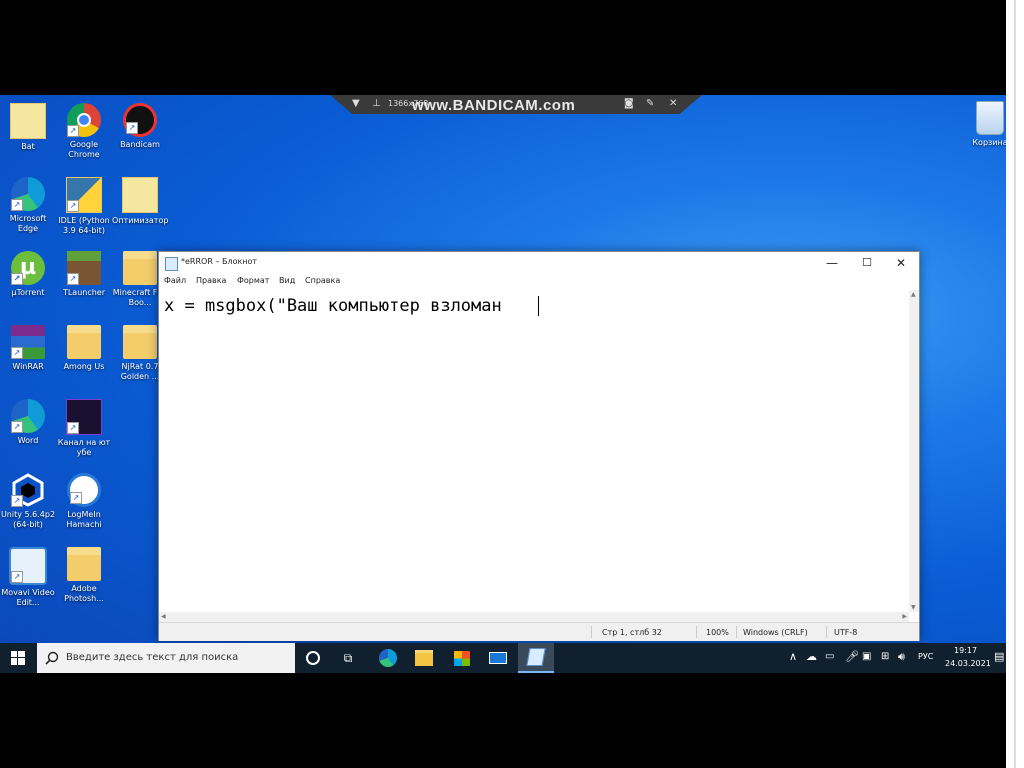  What do you see at coordinates (984, 124) in the screenshot?
I see `desktop-icon-recycle-bin: Корзина` at bounding box center [984, 124].